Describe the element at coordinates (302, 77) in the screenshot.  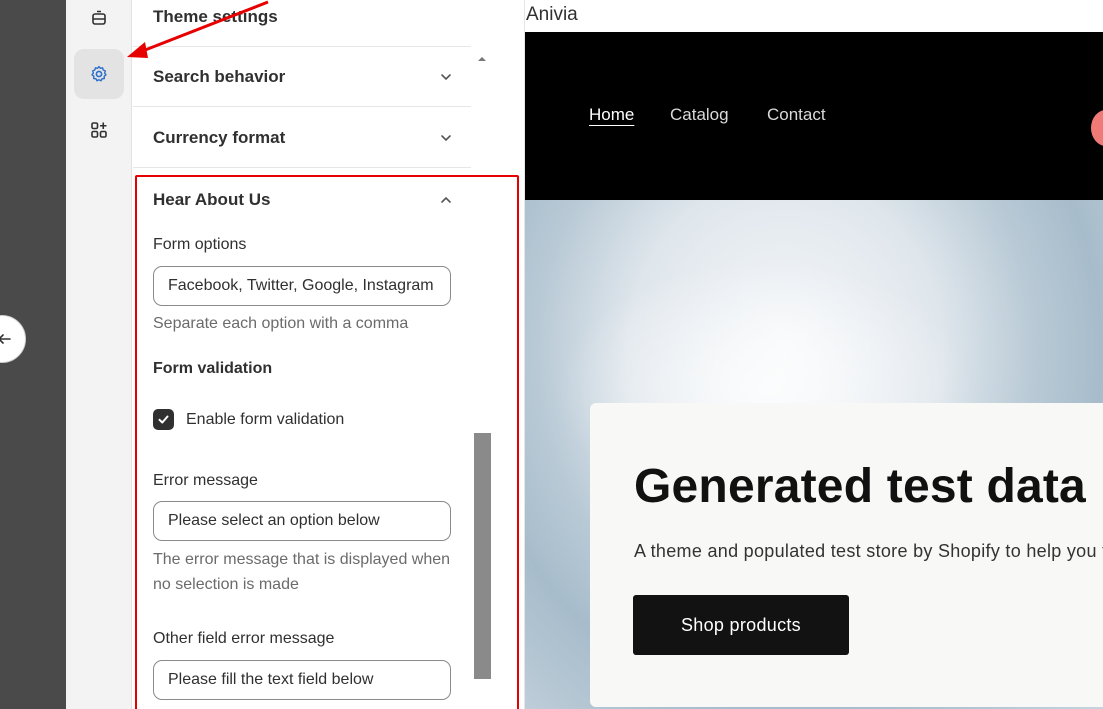
I see `section-search-behavior: Search behavior` at that location.